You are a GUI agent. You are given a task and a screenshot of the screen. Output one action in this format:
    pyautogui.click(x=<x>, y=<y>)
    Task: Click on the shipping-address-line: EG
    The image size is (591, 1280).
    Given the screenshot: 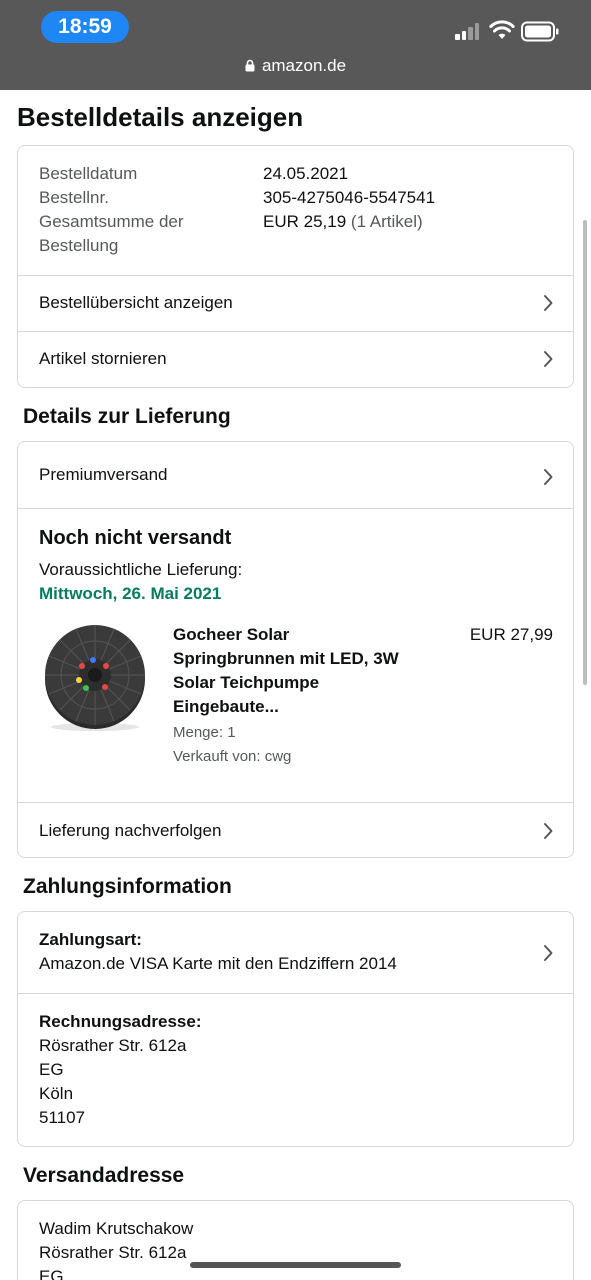 What is the action you would take?
    pyautogui.click(x=51, y=1273)
    